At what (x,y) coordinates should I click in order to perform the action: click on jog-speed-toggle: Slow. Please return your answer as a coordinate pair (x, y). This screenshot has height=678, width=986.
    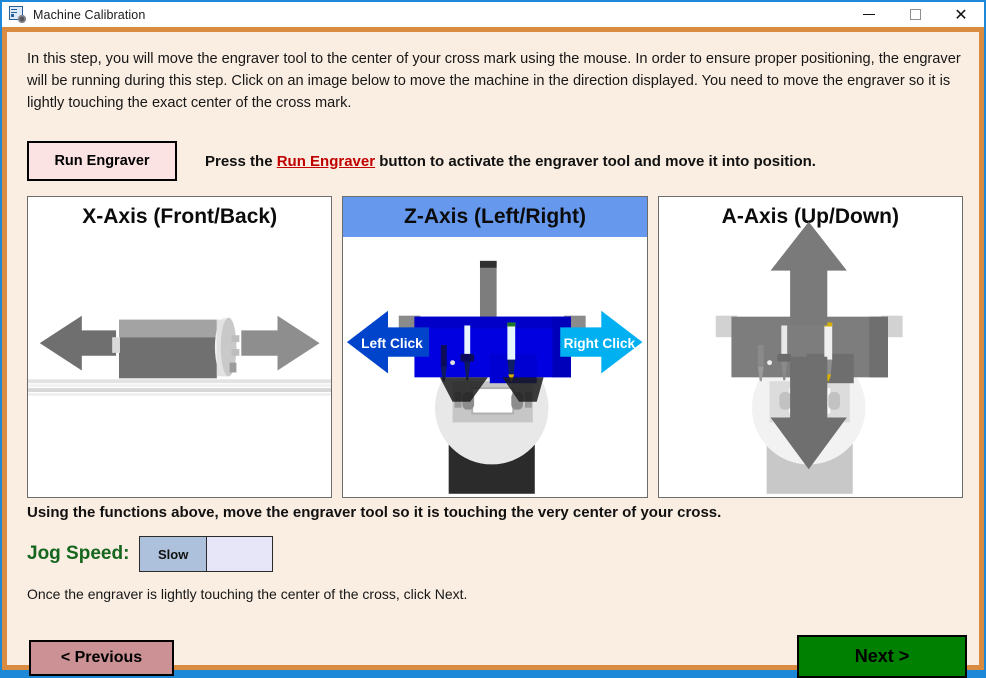
    Looking at the image, I should click on (206, 554).